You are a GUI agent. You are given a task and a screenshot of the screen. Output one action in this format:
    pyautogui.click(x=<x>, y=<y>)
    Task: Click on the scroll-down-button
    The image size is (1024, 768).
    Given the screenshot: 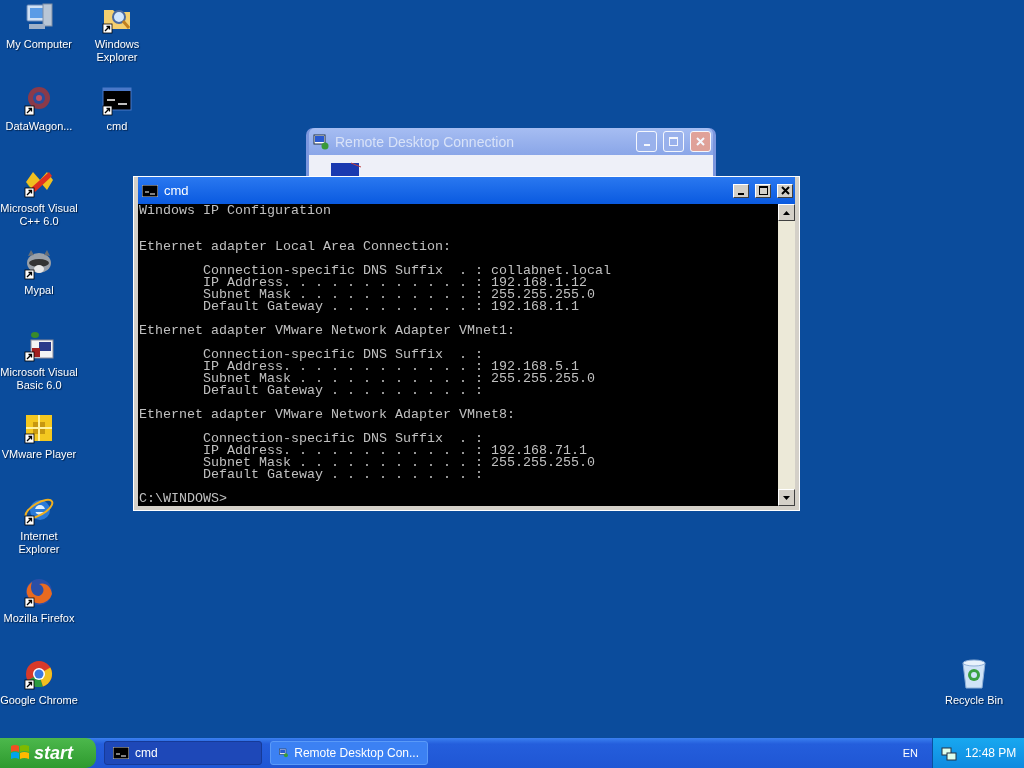 What is the action you would take?
    pyautogui.click(x=786, y=497)
    